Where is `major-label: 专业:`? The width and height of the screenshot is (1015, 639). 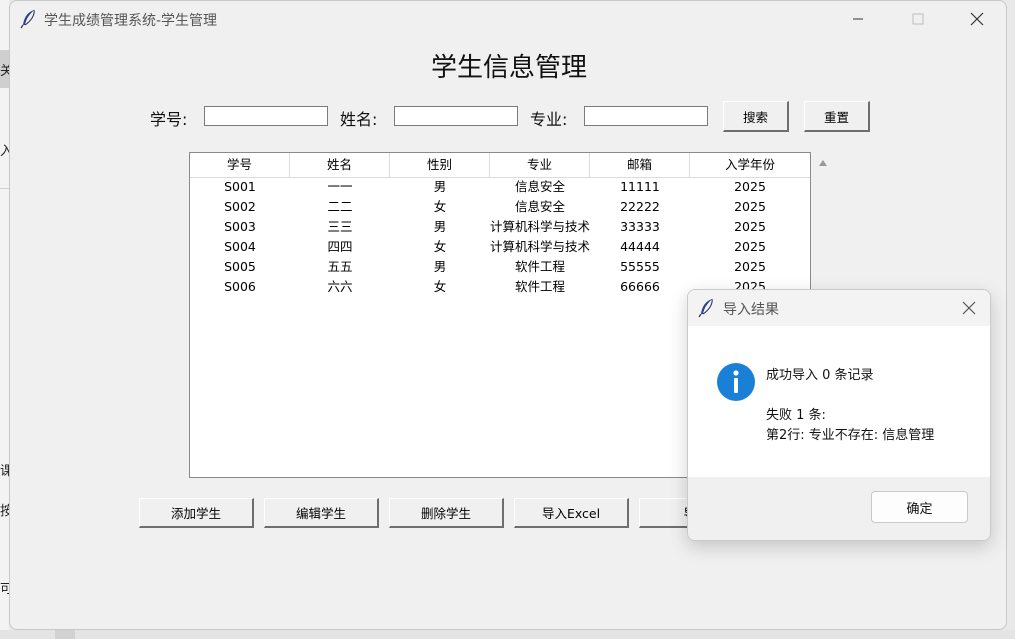
major-label: 专业: is located at coordinates (549, 119).